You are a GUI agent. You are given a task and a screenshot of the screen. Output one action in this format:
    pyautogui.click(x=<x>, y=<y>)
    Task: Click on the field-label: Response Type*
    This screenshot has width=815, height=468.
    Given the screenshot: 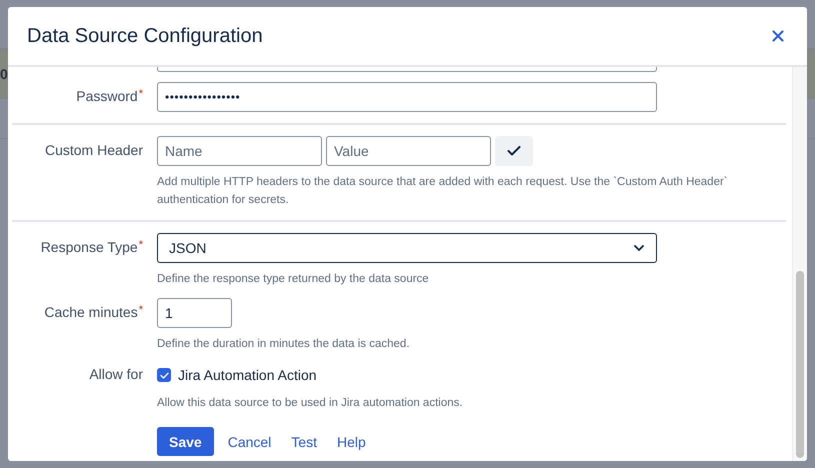 What is the action you would take?
    pyautogui.click(x=91, y=247)
    